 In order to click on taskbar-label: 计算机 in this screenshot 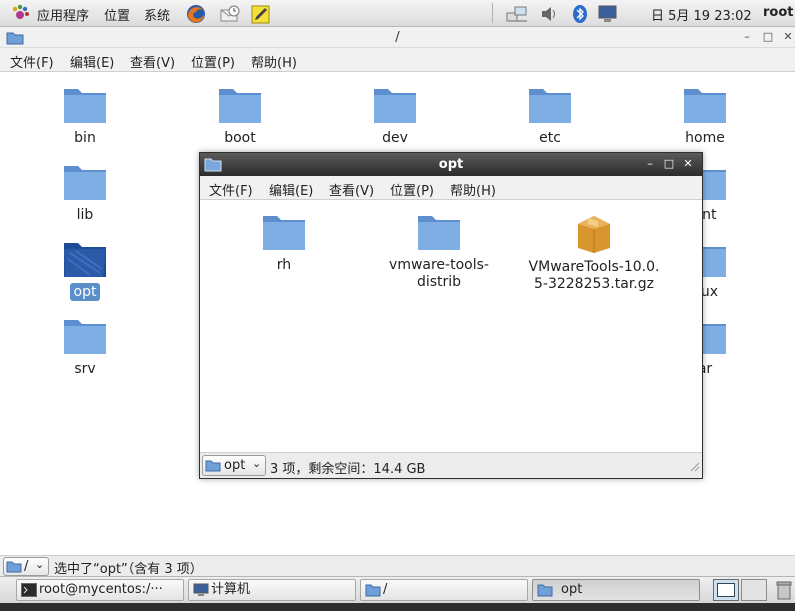, I will do `click(231, 589)`.